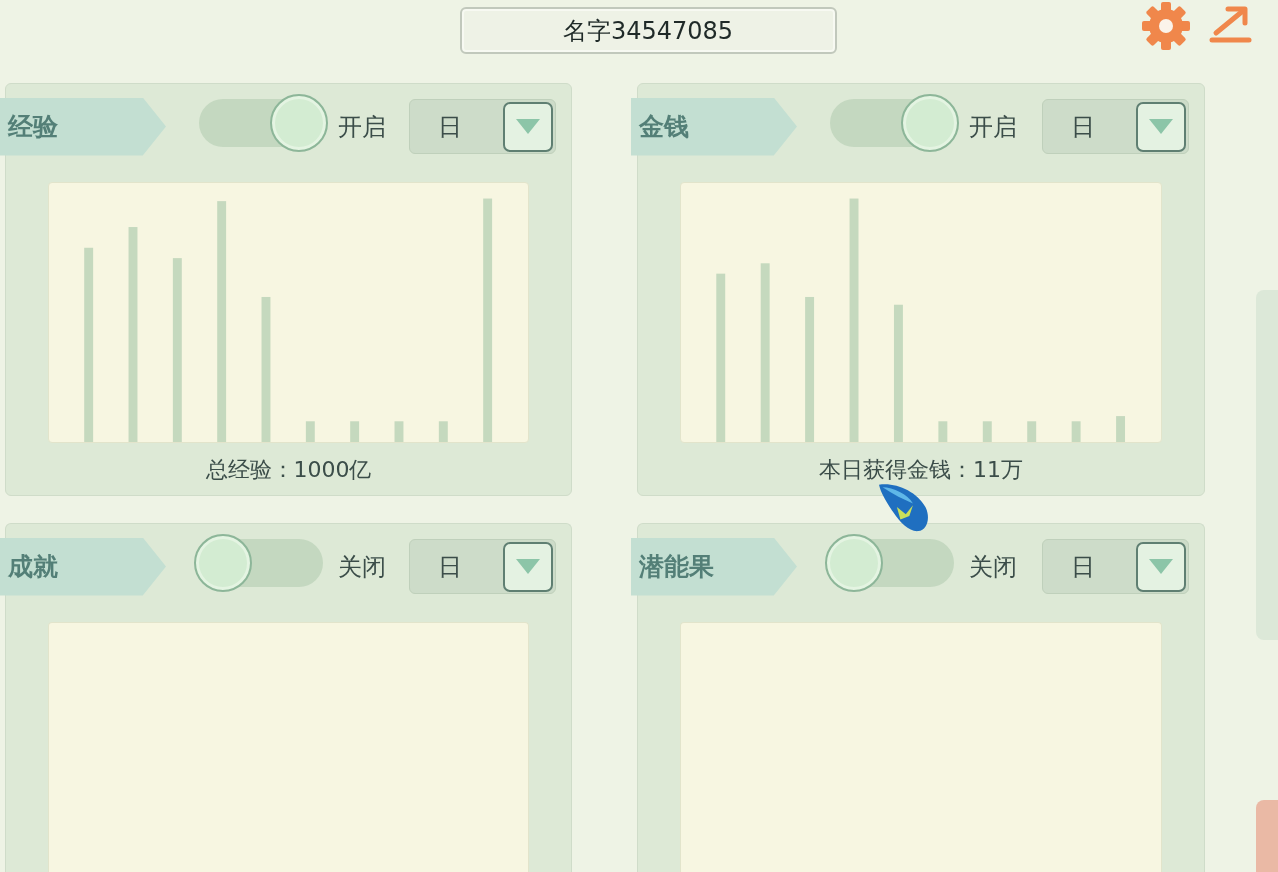 This screenshot has width=1278, height=872. Describe the element at coordinates (904, 507) in the screenshot. I see `cursor-icon` at that location.